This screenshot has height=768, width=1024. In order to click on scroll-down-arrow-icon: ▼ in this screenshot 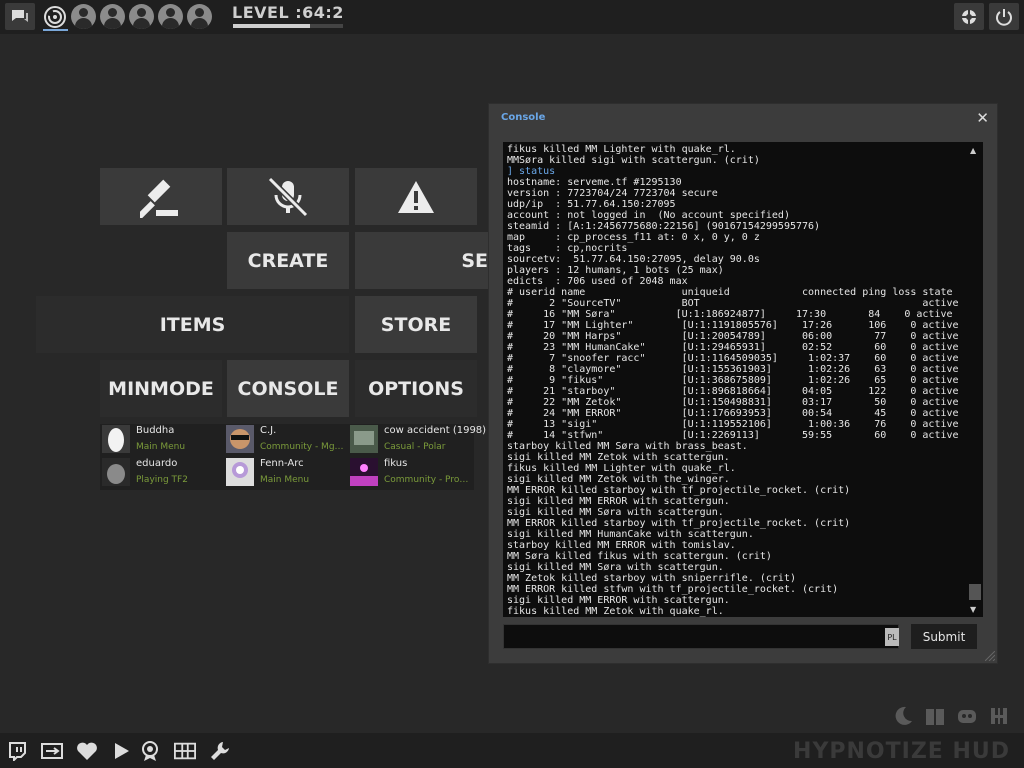, I will do `click(973, 609)`.